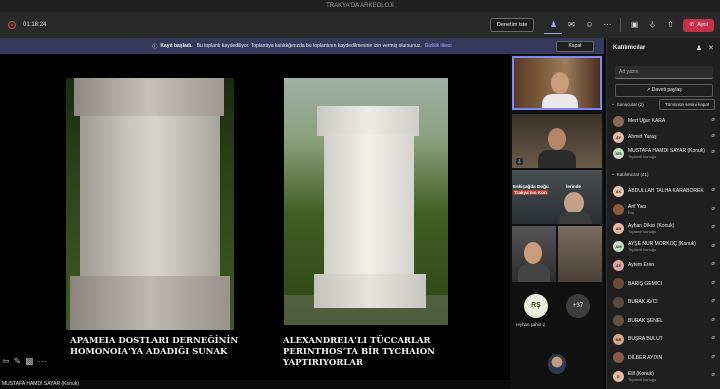 Image resolution: width=720 pixels, height=389 pixels. Describe the element at coordinates (618, 246) in the screenshot. I see `participant-avatar: AM` at that location.